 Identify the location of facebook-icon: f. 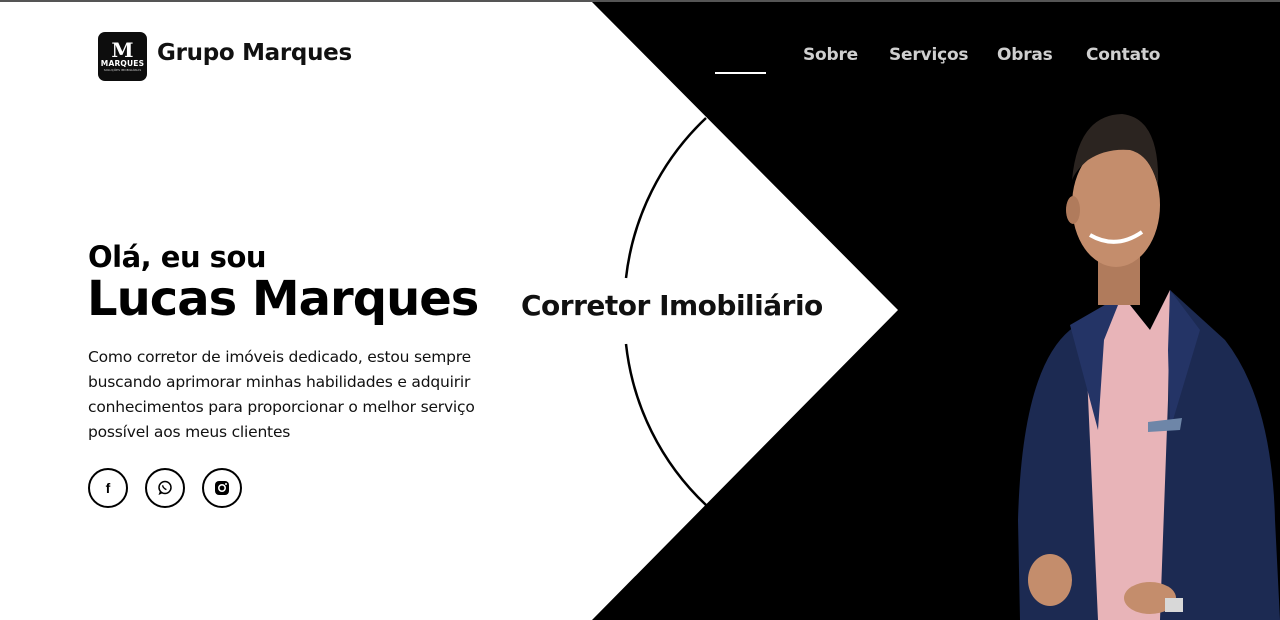
(108, 488).